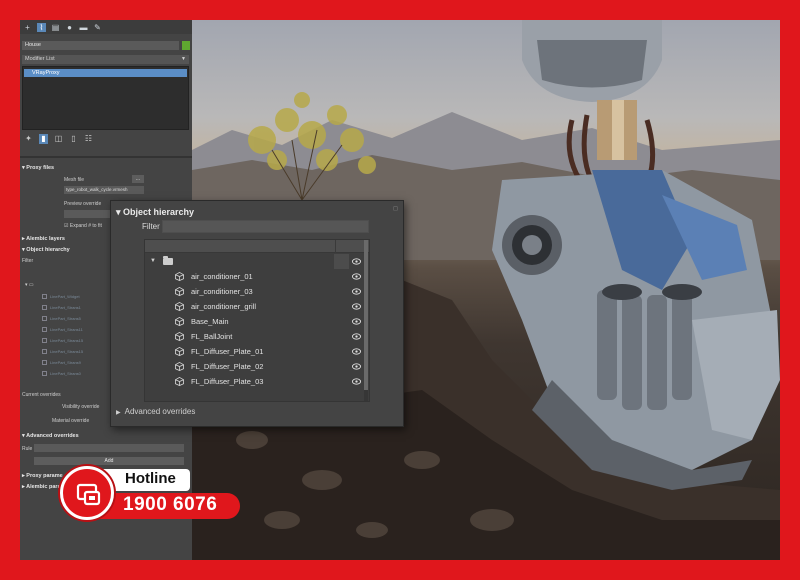  I want to click on ghost-expander: ▾ ▭, so click(29, 285).